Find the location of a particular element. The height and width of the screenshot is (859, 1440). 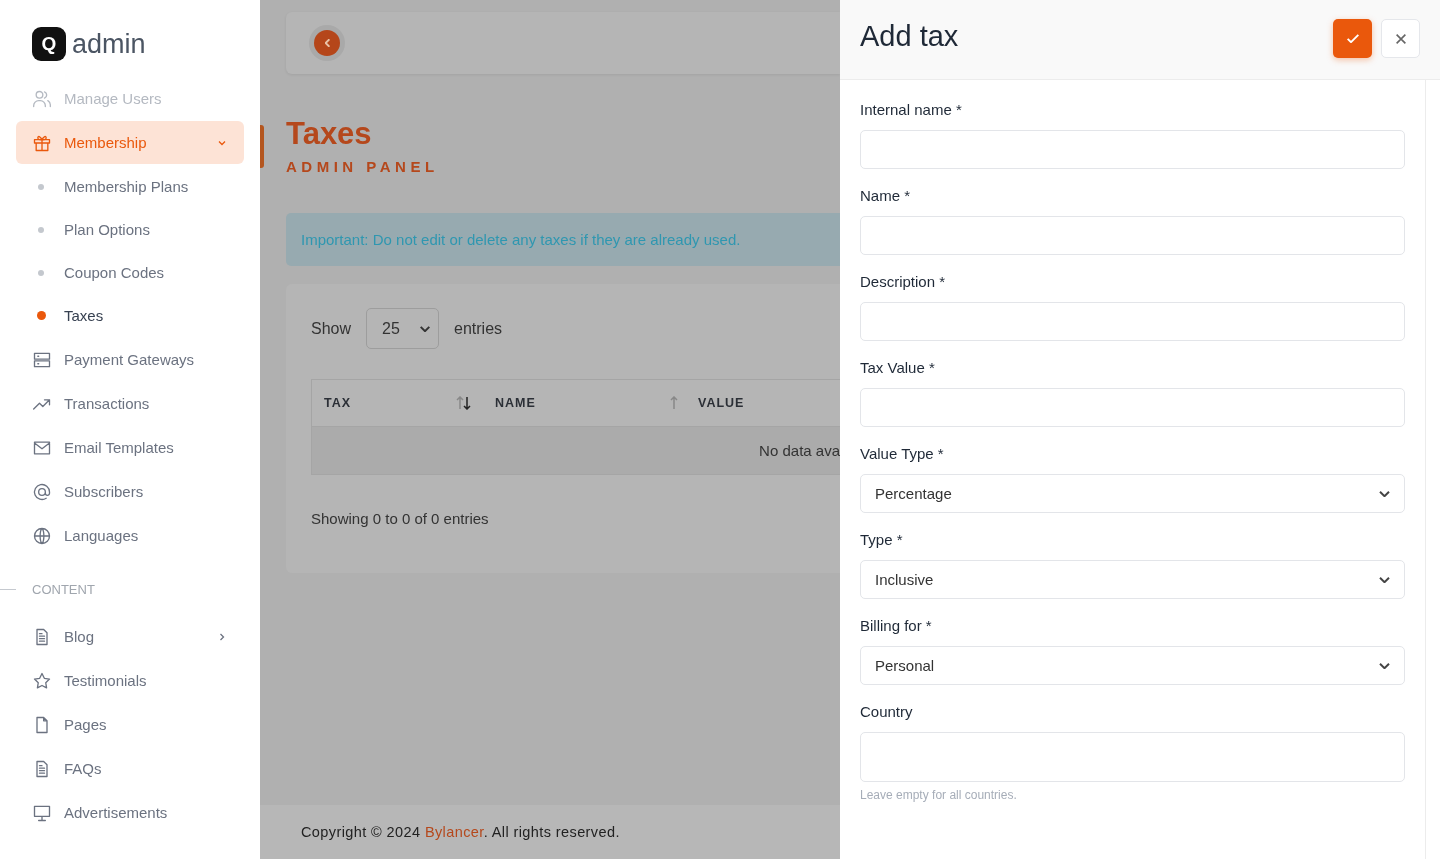

chevron-left-icon is located at coordinates (327, 43).